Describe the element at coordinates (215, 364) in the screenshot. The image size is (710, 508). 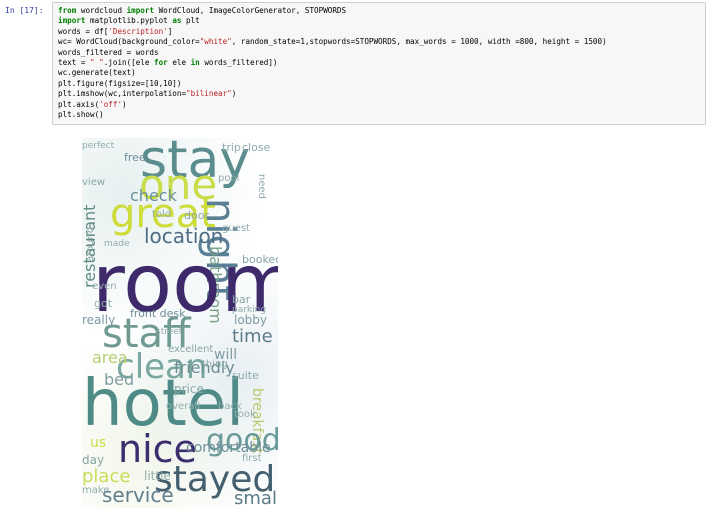
I see `wordcloud-word: thing` at that location.